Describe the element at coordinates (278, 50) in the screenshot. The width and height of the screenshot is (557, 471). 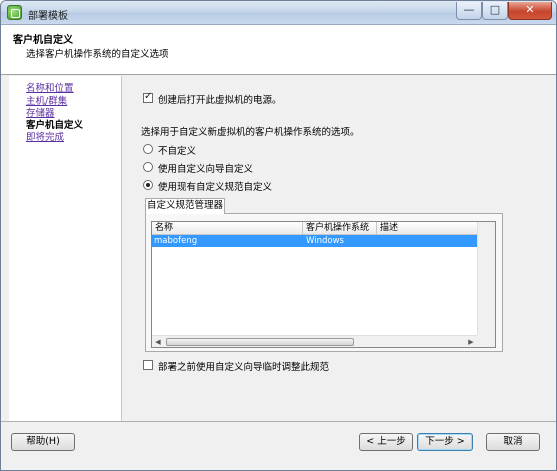
I see `wizard-header: 客户机自定义 选择客户机操作系统的自定义选项` at that location.